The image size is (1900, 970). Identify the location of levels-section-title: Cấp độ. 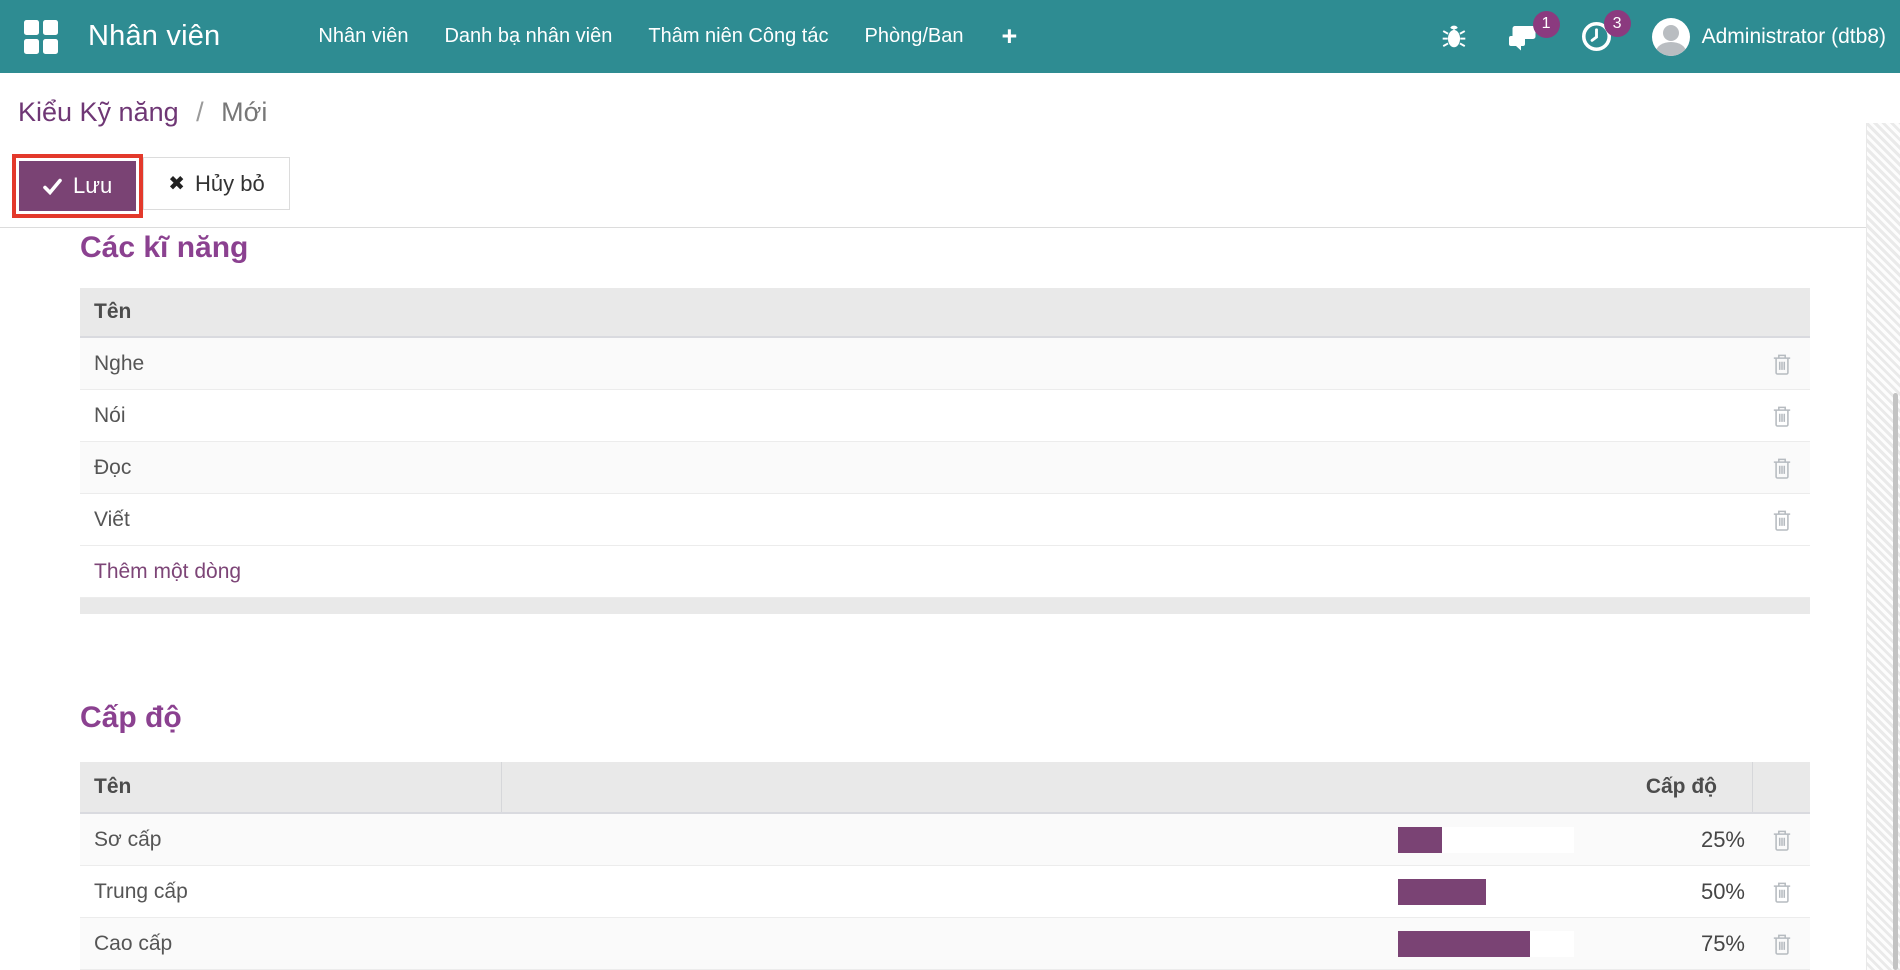
(131, 717).